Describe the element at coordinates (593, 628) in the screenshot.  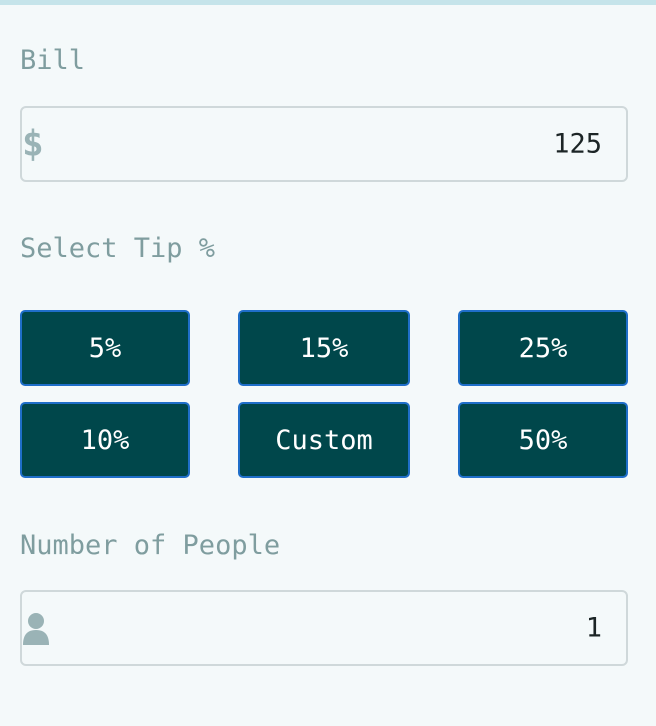
I see `people-value: 1` at that location.